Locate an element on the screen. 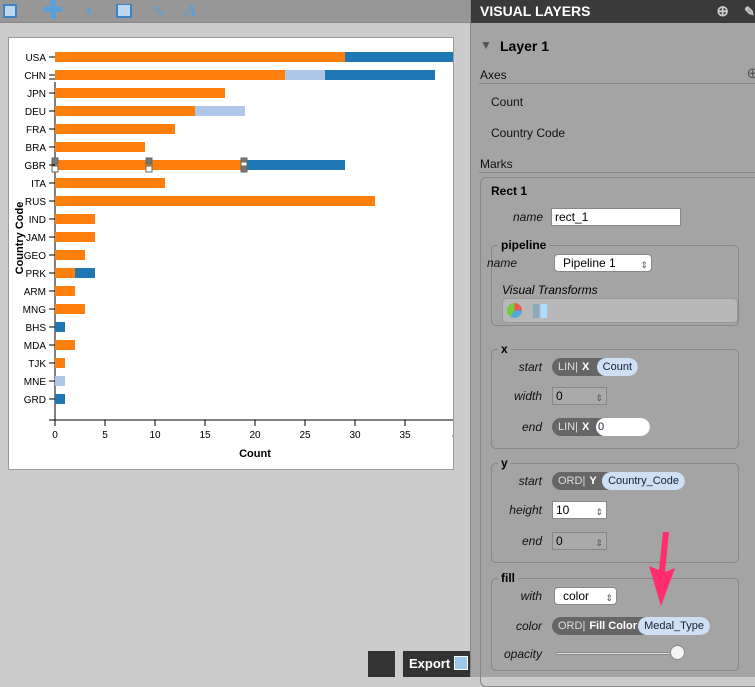 This screenshot has height=687, width=755. y-tick-label: MNG is located at coordinates (35, 310).